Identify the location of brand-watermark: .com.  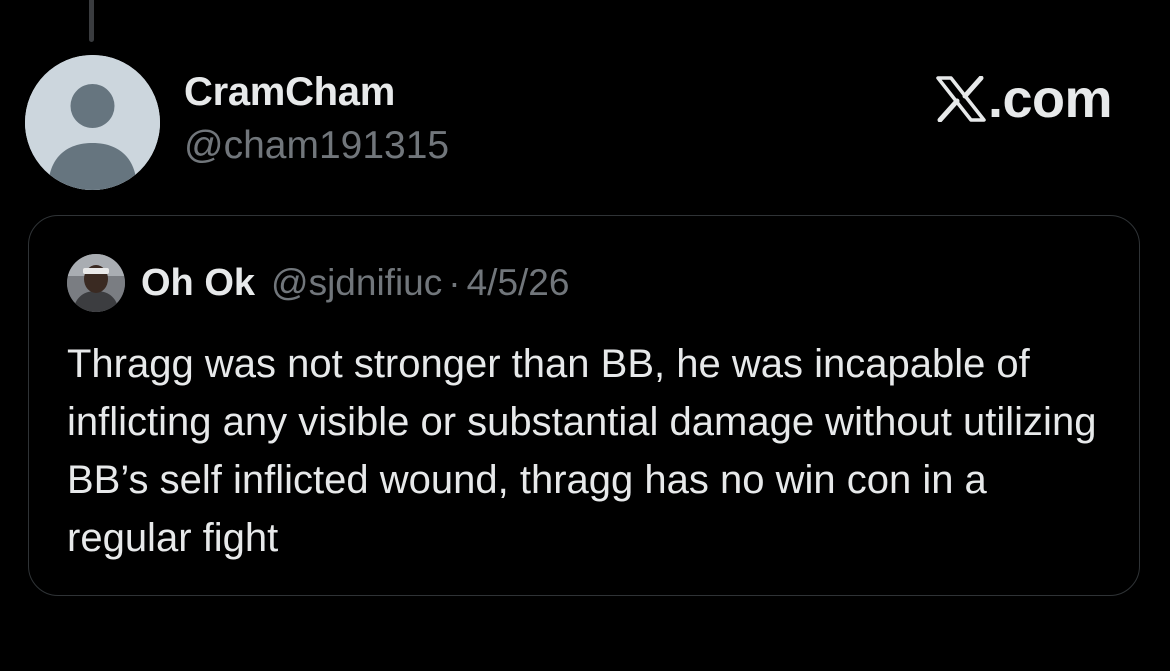
(1024, 99).